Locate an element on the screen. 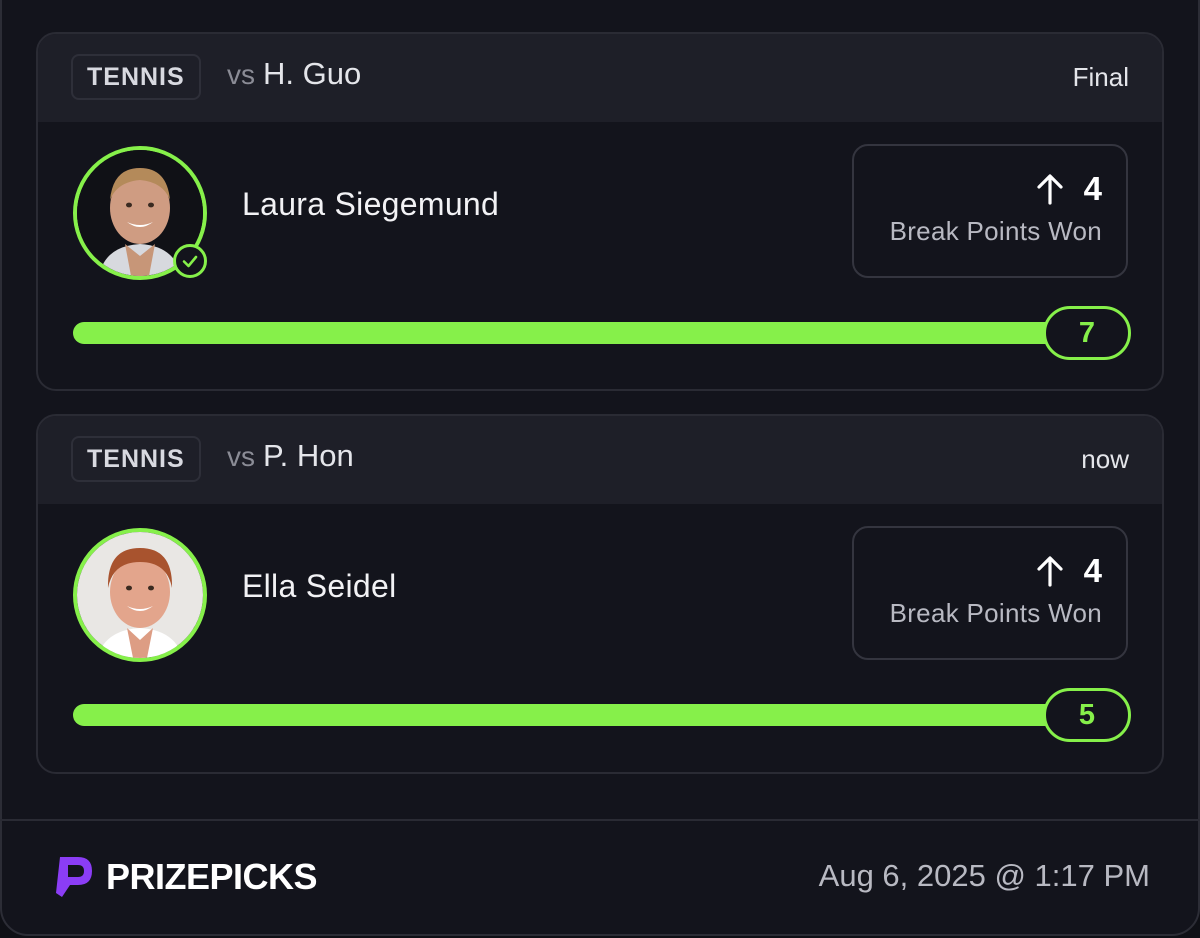  progress-bar: 7 is located at coordinates (602, 334).